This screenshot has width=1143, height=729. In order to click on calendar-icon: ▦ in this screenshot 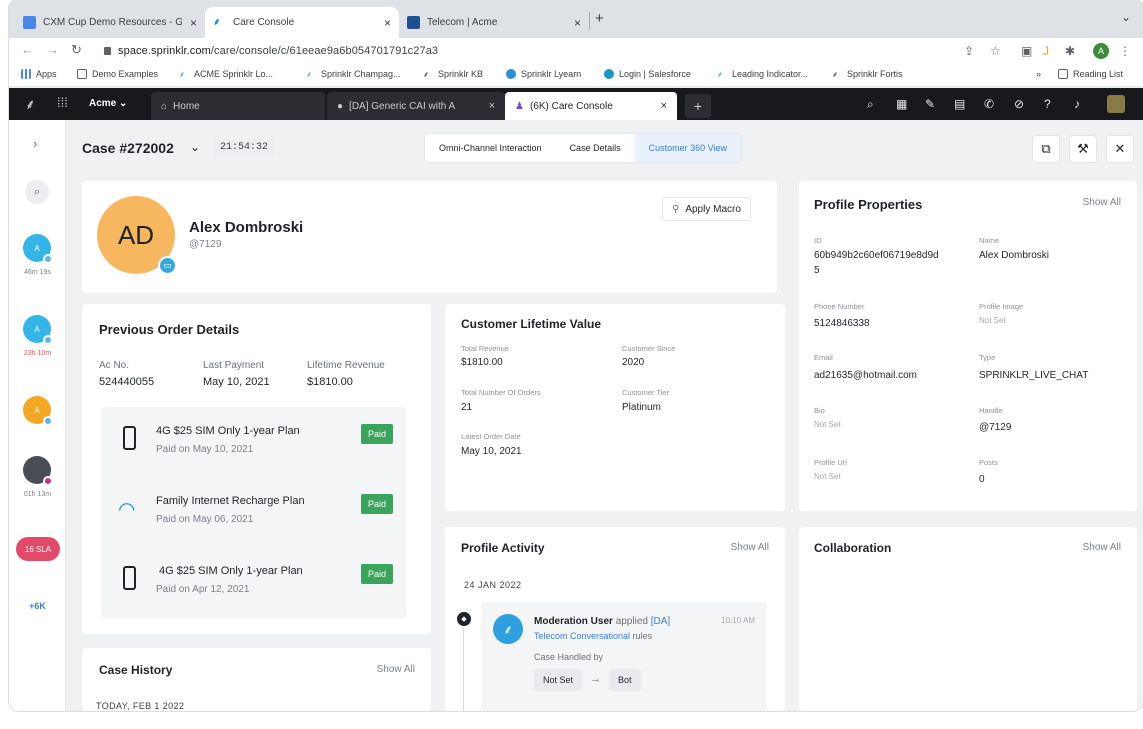, I will do `click(901, 104)`.